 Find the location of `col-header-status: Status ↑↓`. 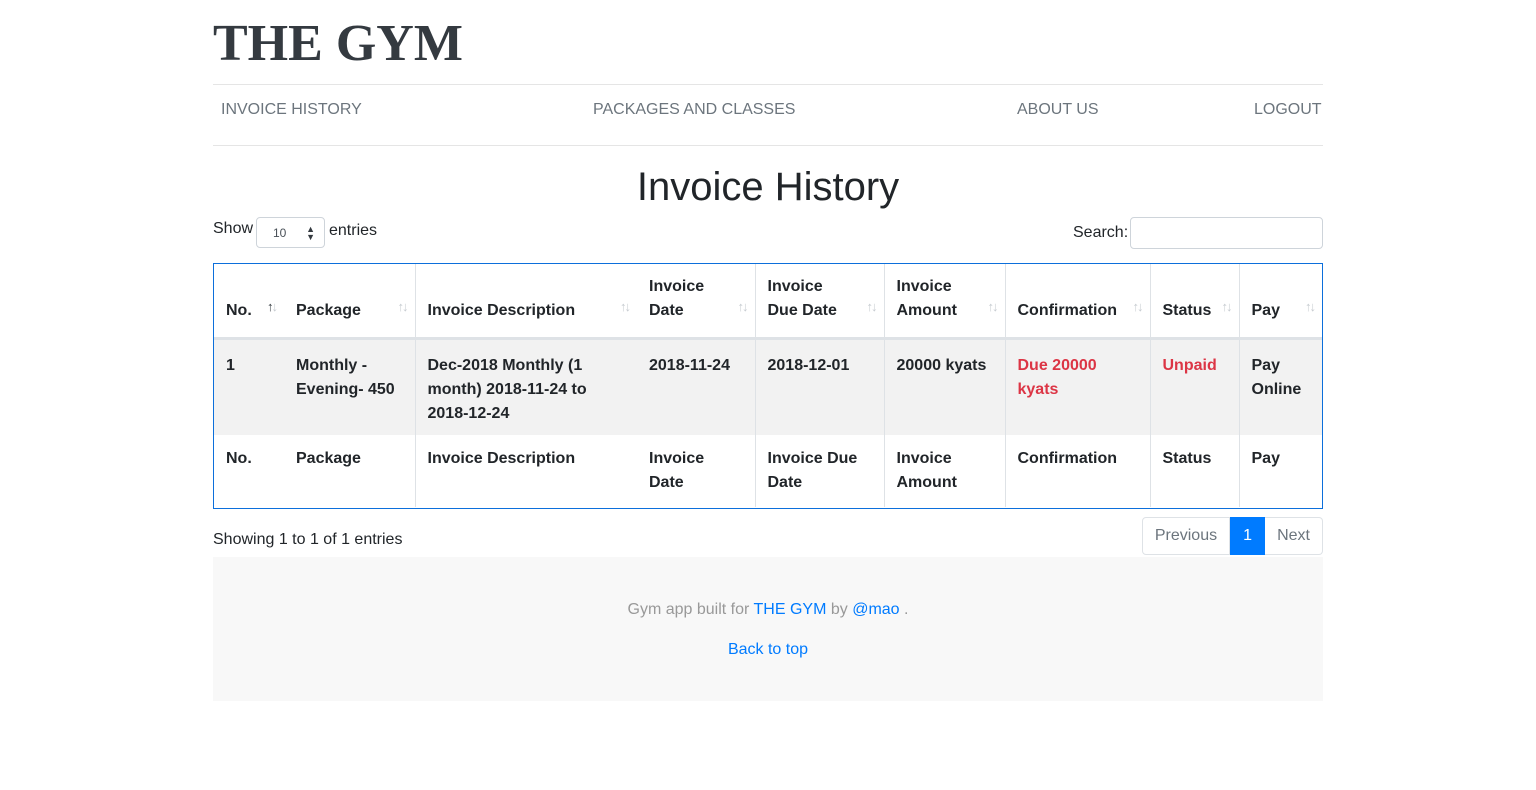

col-header-status: Status ↑↓ is located at coordinates (1194, 302).